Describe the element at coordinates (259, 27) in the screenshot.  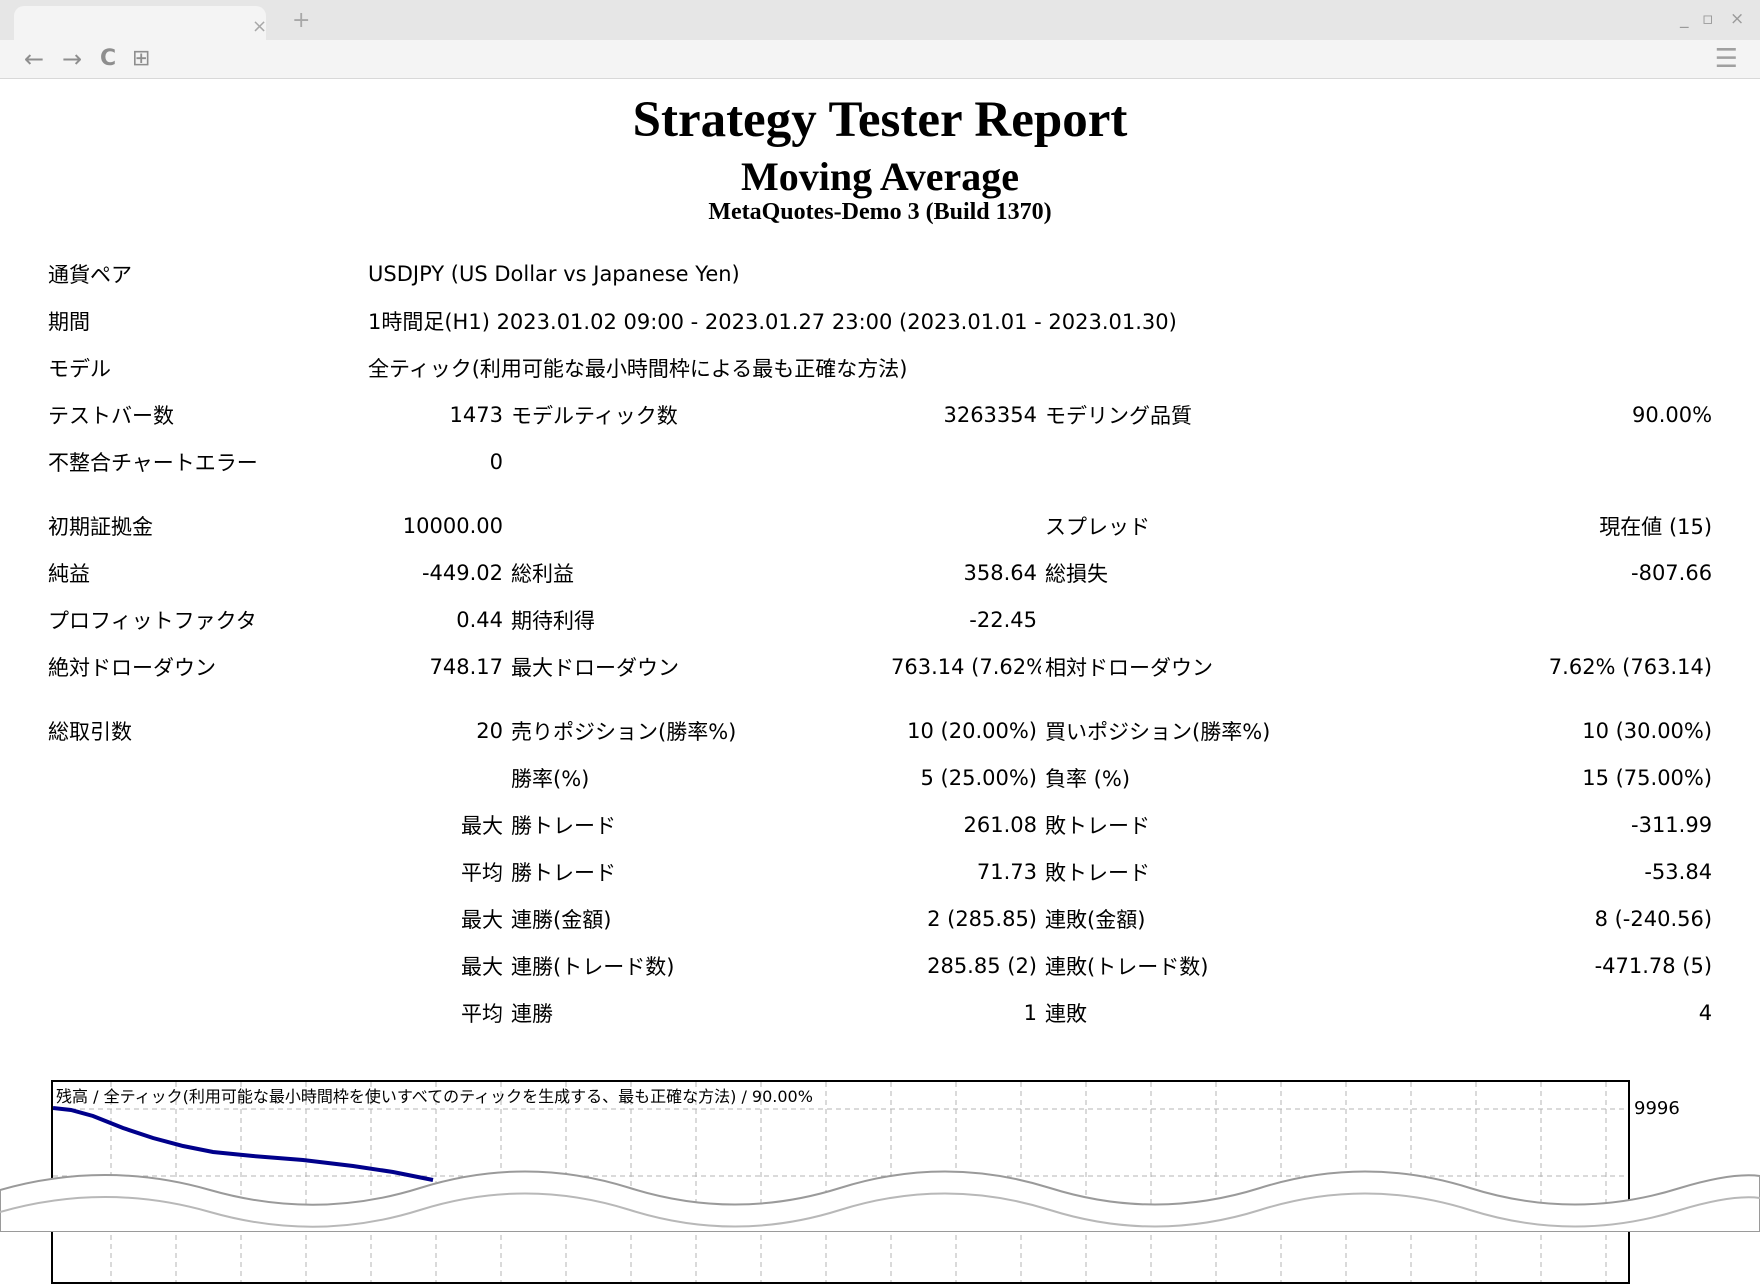
I see `tab-close-icon: ×` at that location.